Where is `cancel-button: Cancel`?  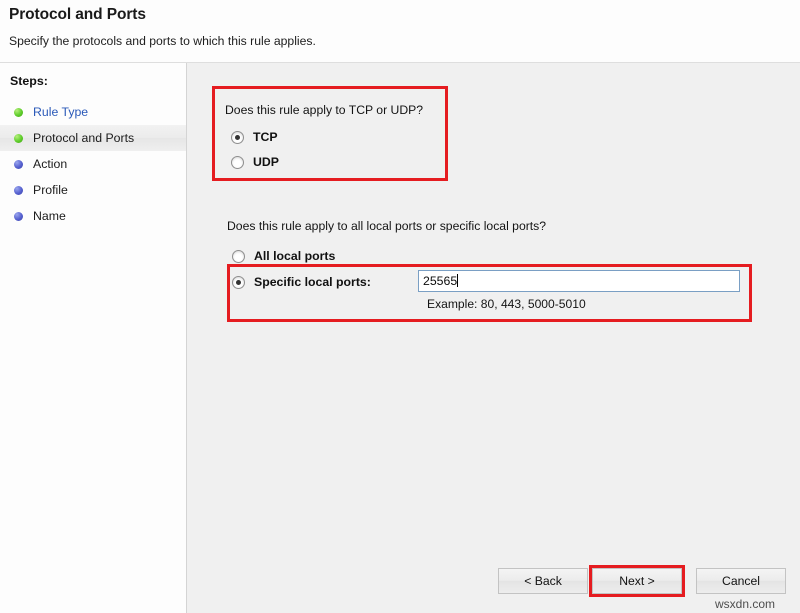
cancel-button: Cancel is located at coordinates (741, 581).